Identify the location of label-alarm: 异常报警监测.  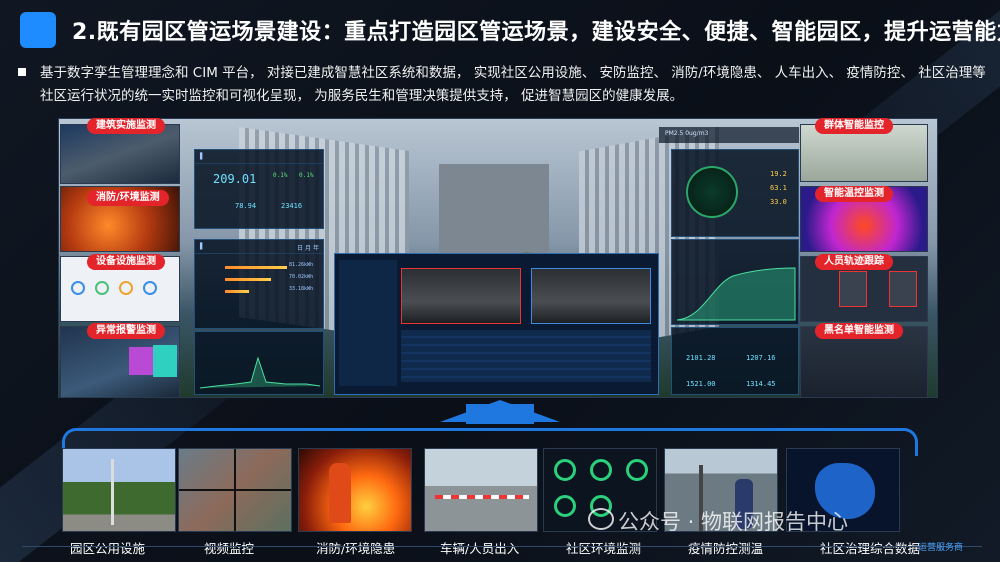
(126, 331).